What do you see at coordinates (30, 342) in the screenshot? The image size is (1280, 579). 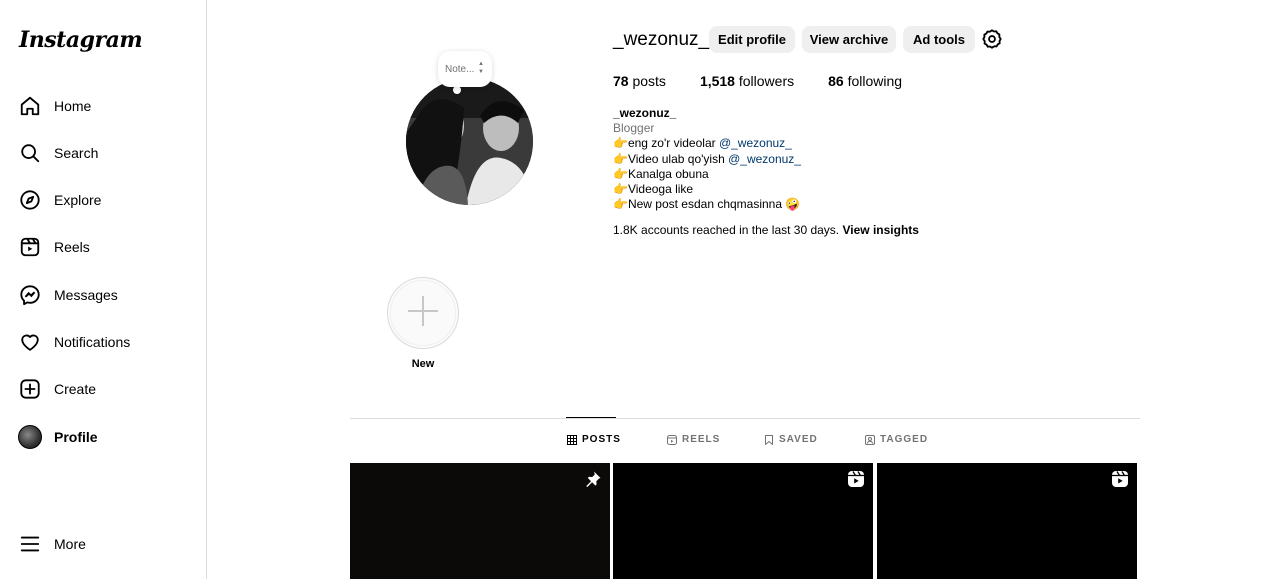 I see `heart-icon` at bounding box center [30, 342].